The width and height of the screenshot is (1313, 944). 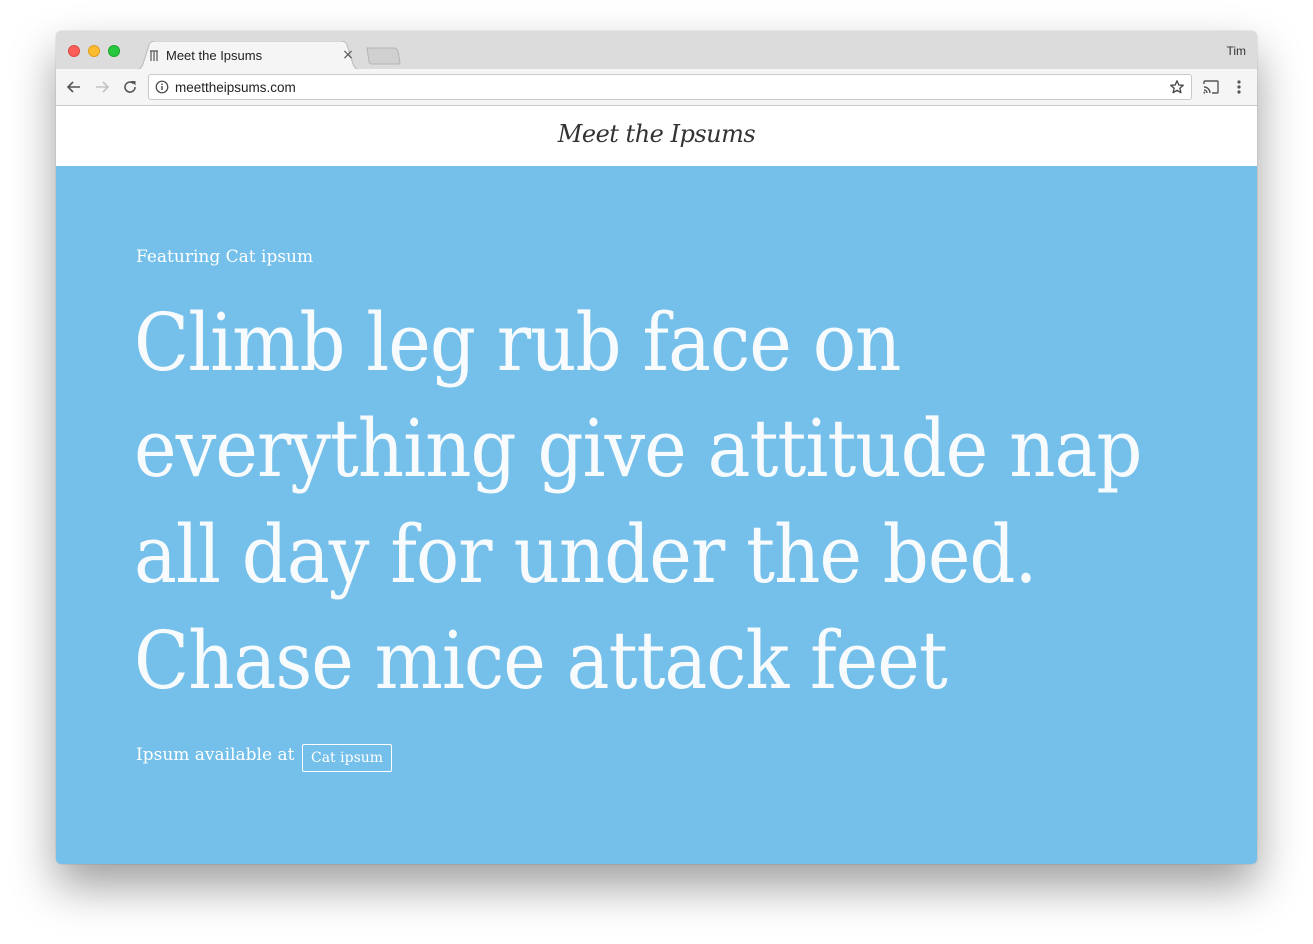 I want to click on site-logo: Meet the Ipsums, so click(x=656, y=134).